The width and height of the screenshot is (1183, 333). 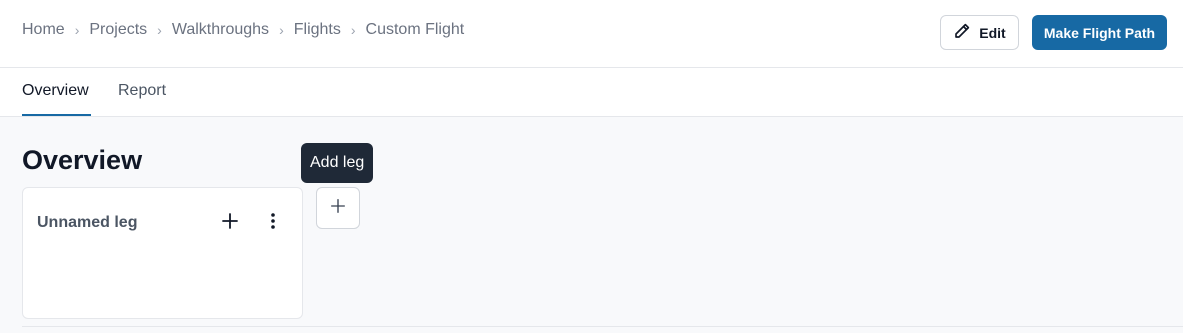 I want to click on make-flight-path-label: Make Flight Path, so click(x=1099, y=32).